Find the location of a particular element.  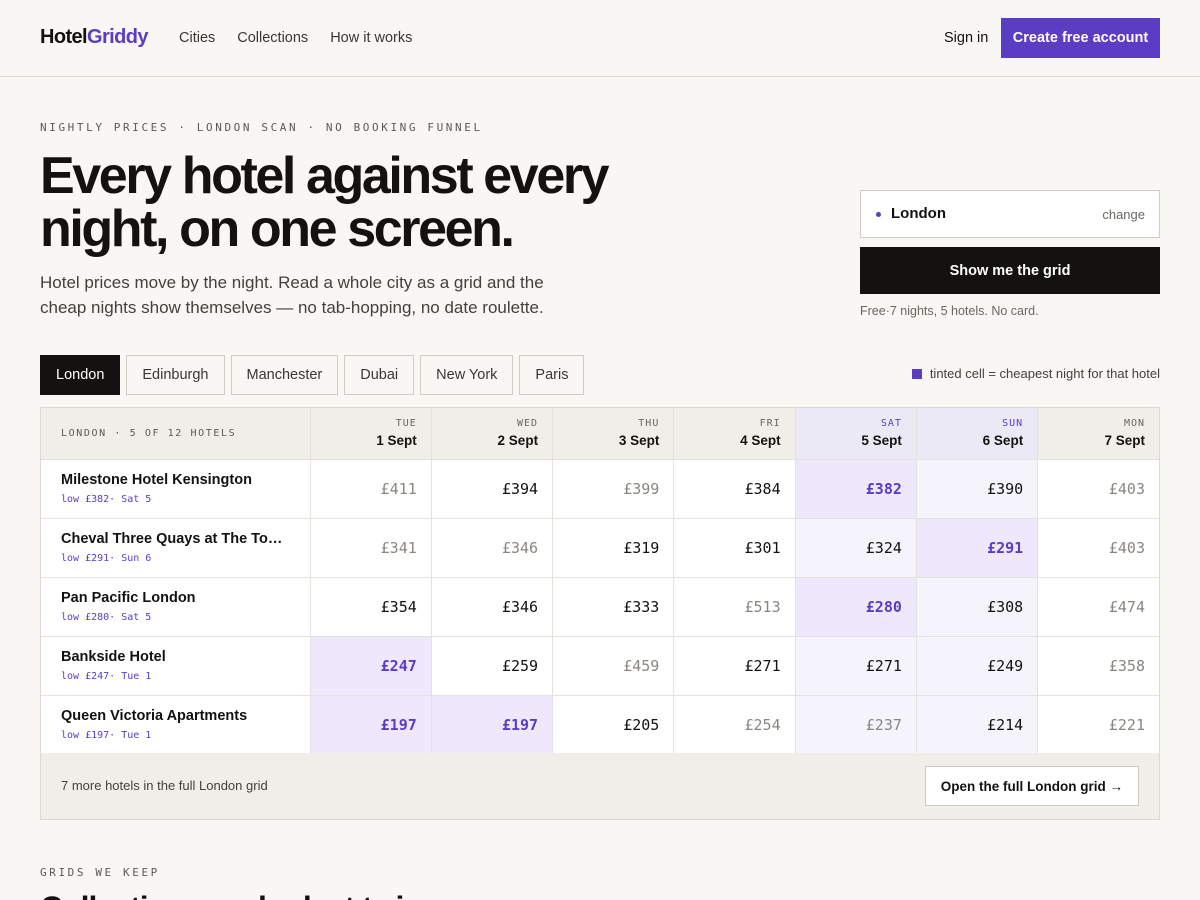

free-note: Free·7 nights, 5 hotels. No card. is located at coordinates (949, 311).